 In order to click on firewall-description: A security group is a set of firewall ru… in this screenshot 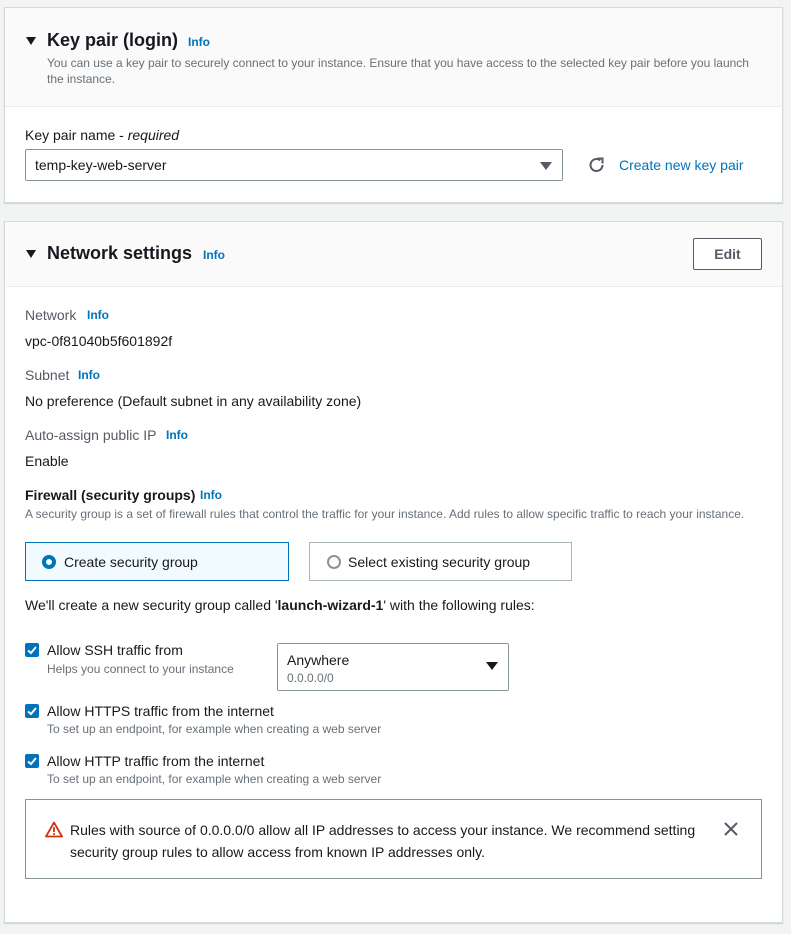, I will do `click(385, 514)`.